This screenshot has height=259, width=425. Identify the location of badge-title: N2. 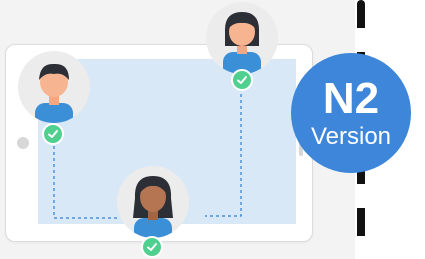
(351, 98).